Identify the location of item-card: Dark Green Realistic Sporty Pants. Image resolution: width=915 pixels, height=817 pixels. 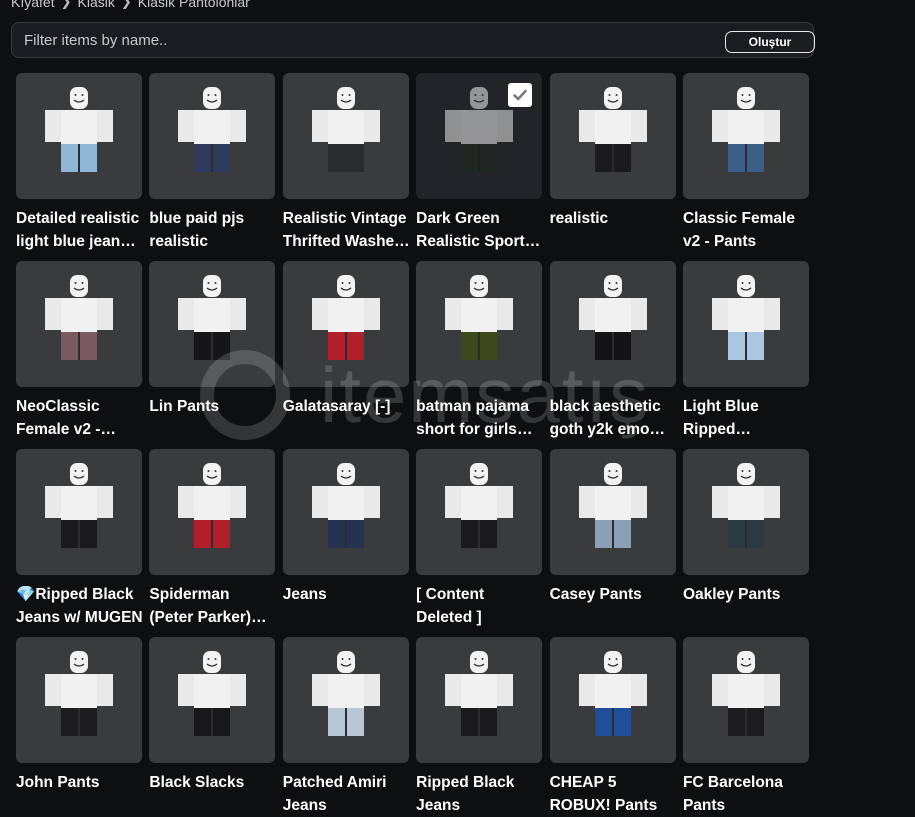
(479, 161).